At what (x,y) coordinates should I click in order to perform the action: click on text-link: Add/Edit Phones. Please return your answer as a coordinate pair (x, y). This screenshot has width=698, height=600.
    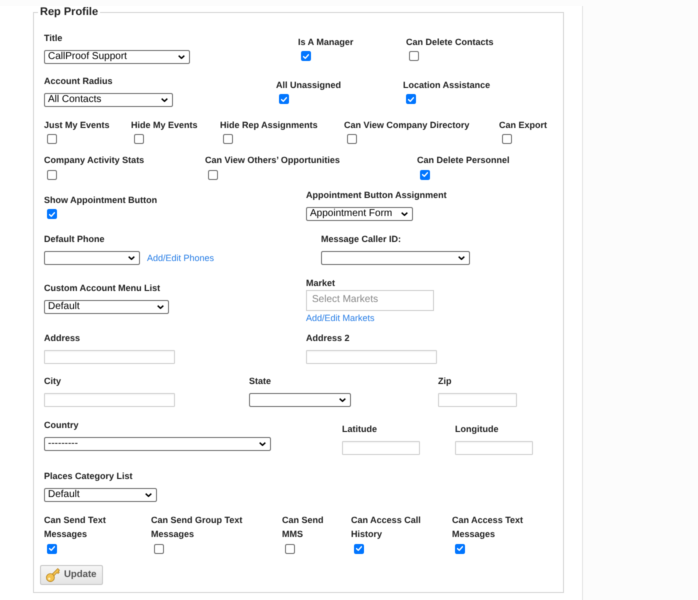
    Looking at the image, I should click on (180, 258).